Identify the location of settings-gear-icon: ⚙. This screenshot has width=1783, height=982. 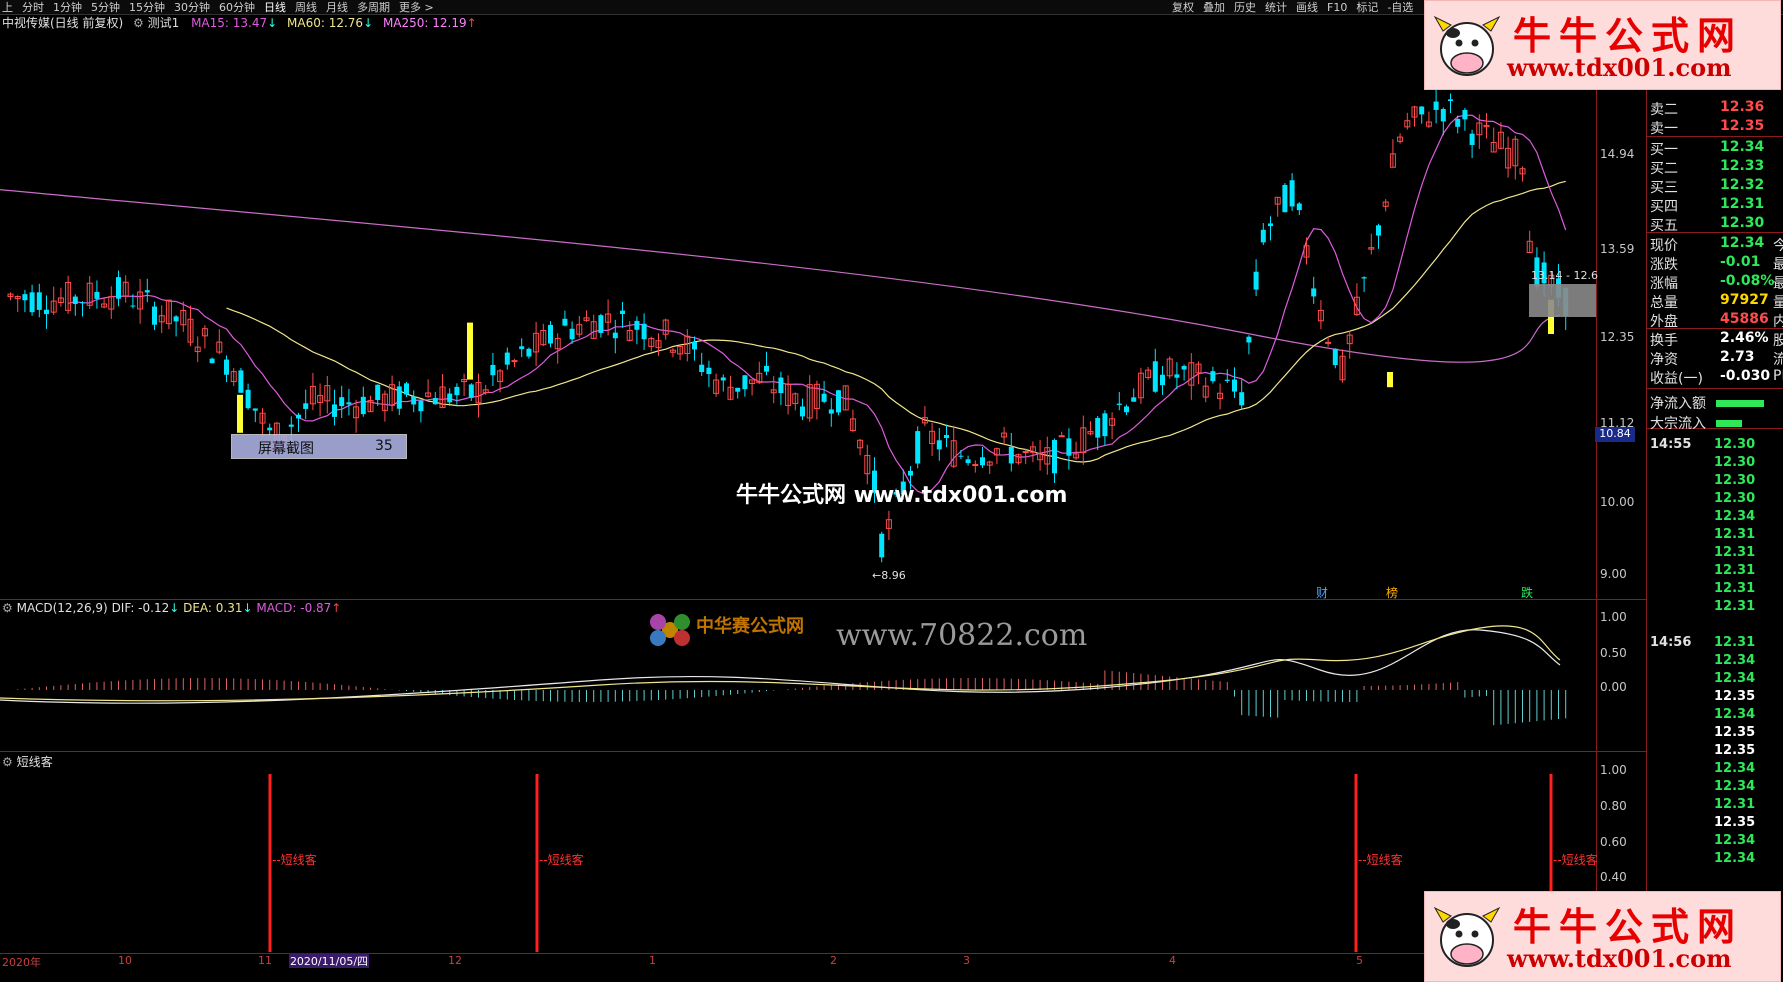
(138, 23).